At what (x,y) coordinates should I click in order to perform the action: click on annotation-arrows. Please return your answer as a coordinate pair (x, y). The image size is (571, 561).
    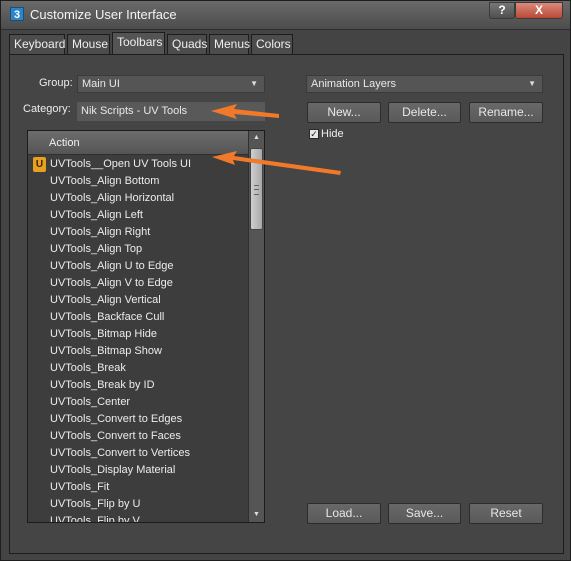
    Looking at the image, I should click on (276, 139).